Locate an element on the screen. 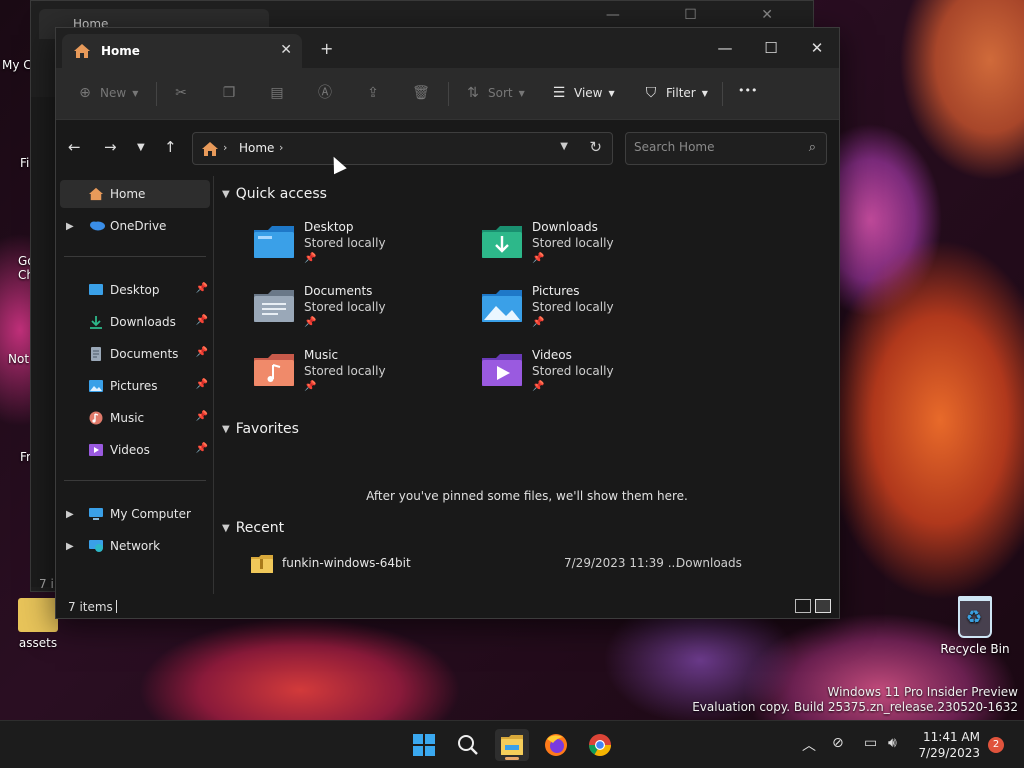 The image size is (1024, 768). quick-access-item: Videos Stored locally 📌 is located at coordinates (580, 376).